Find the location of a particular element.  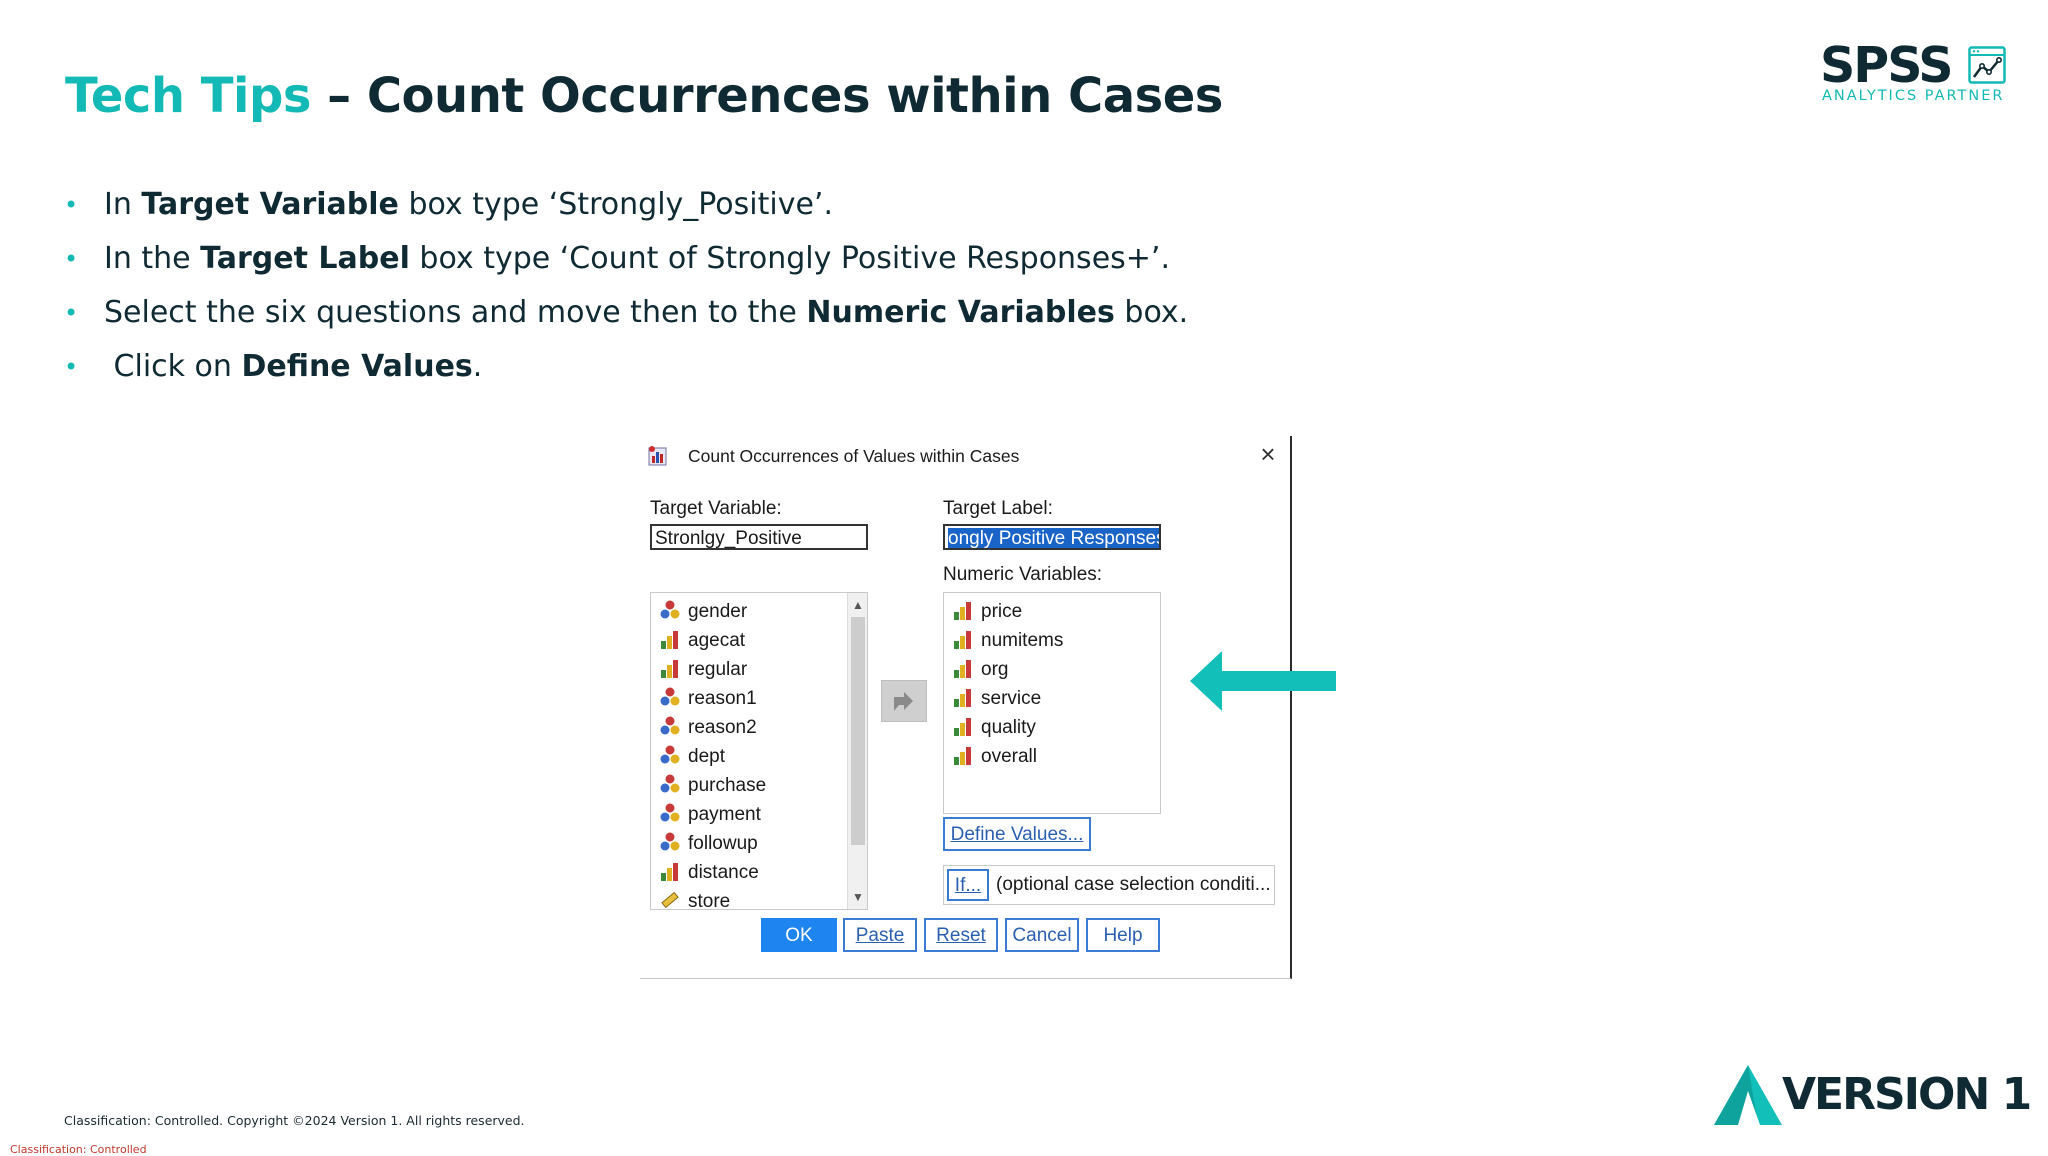

variable-name: regular is located at coordinates (718, 669).